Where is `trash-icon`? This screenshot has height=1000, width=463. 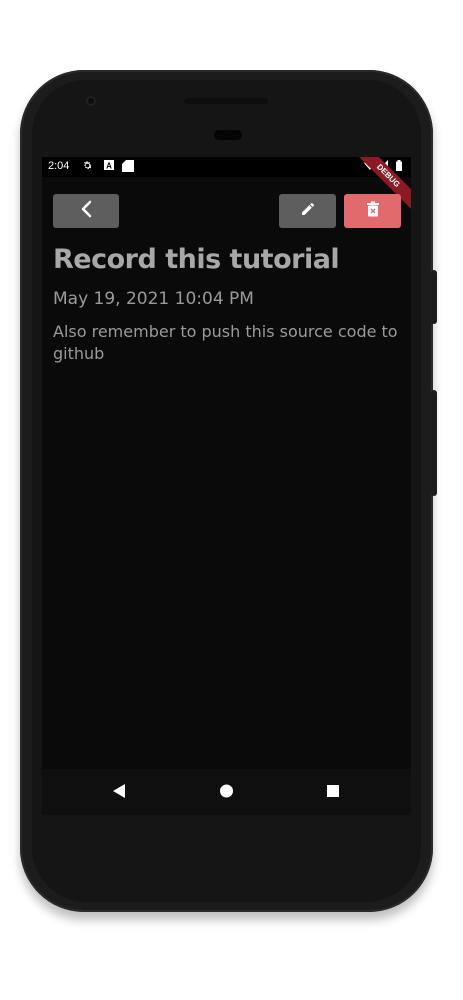
trash-icon is located at coordinates (373, 211).